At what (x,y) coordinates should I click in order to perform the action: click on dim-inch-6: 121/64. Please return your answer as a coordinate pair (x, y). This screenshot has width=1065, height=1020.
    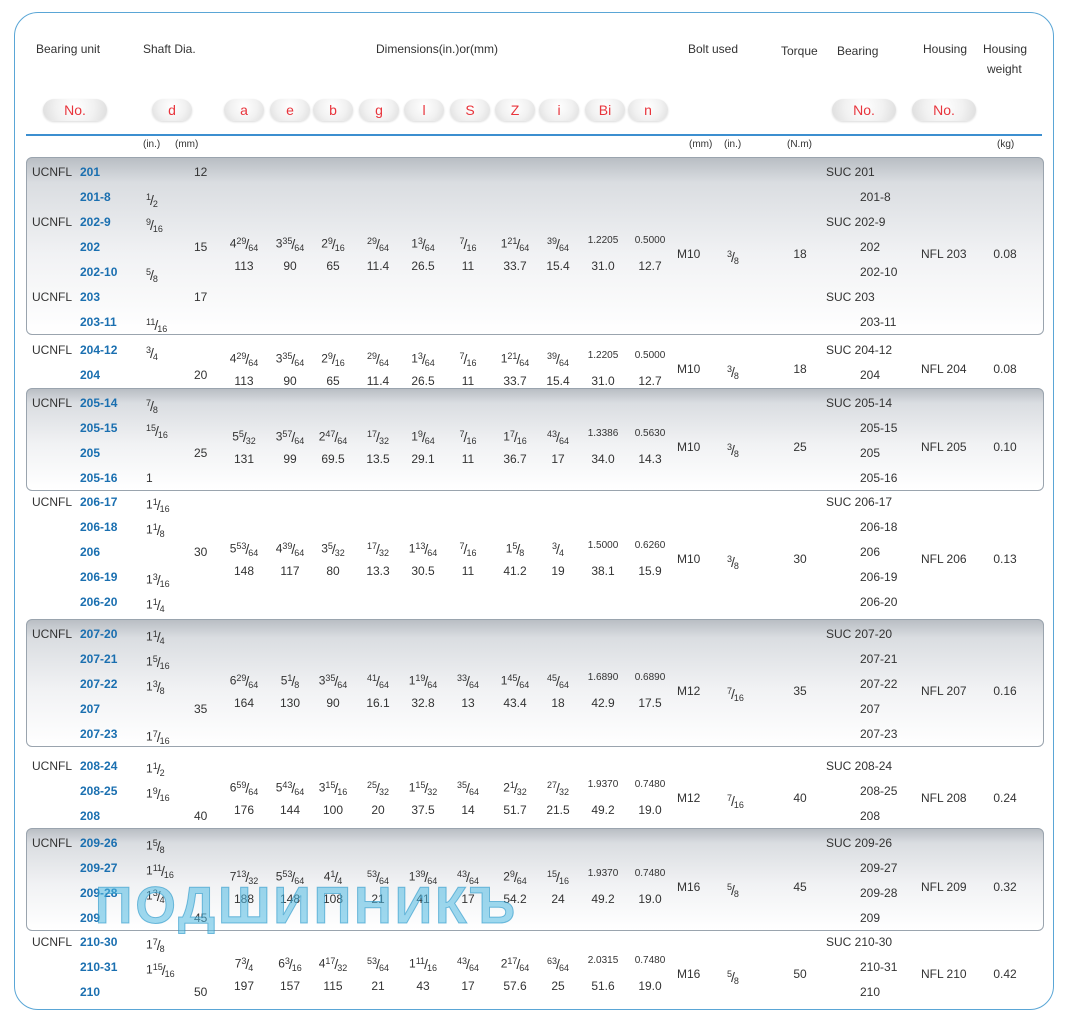
    Looking at the image, I should click on (515, 359).